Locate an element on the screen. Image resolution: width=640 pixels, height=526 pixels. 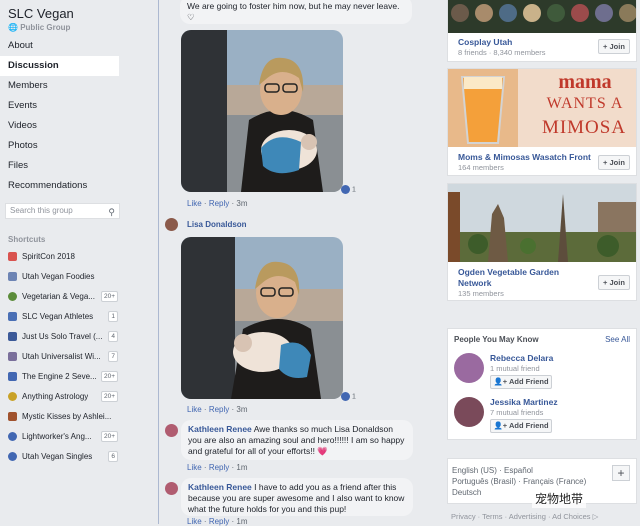
woman-with-dog-photo is located at coordinates (262, 111).